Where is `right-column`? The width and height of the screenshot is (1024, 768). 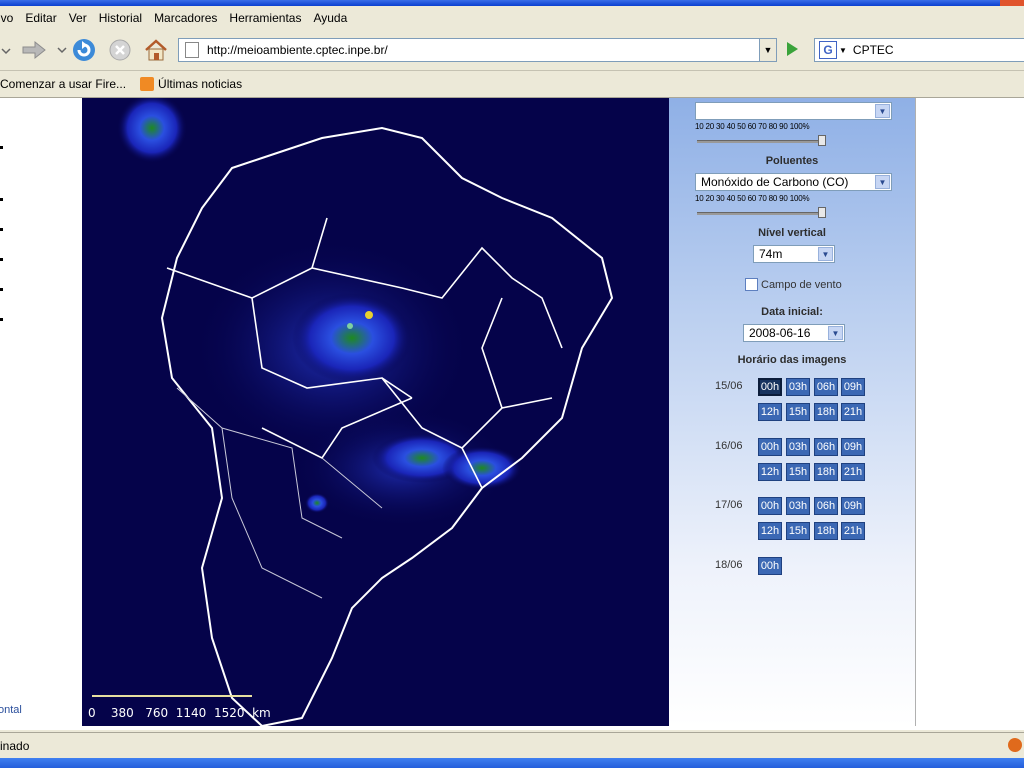
right-column is located at coordinates (970, 414).